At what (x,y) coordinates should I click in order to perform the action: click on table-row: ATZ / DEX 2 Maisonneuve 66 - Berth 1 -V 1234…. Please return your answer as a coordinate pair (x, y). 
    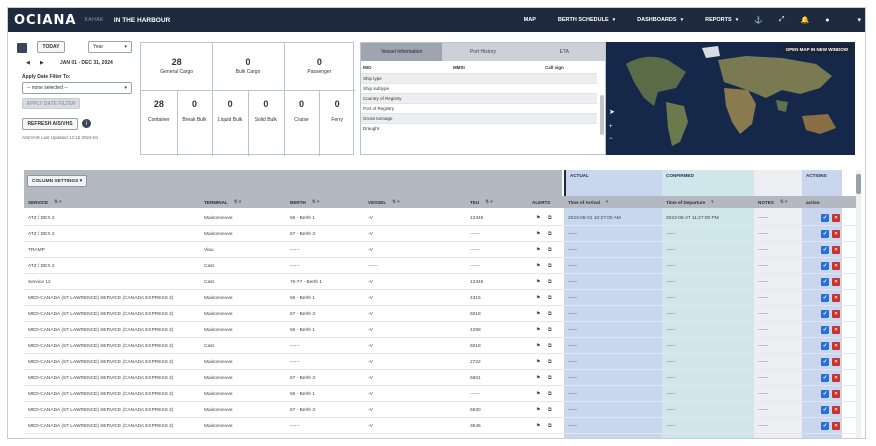
    Looking at the image, I should click on (440, 218).